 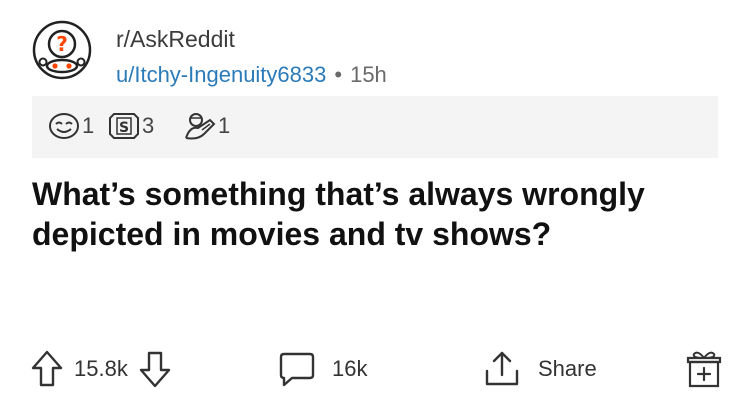 I want to click on award-wholesome: 1, so click(x=70, y=126).